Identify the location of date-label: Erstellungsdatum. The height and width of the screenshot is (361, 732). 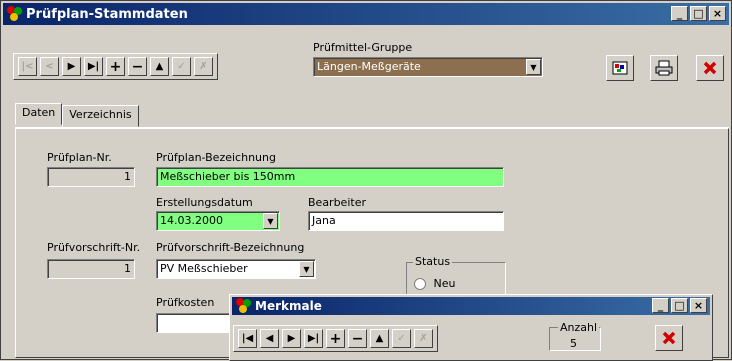
(204, 202).